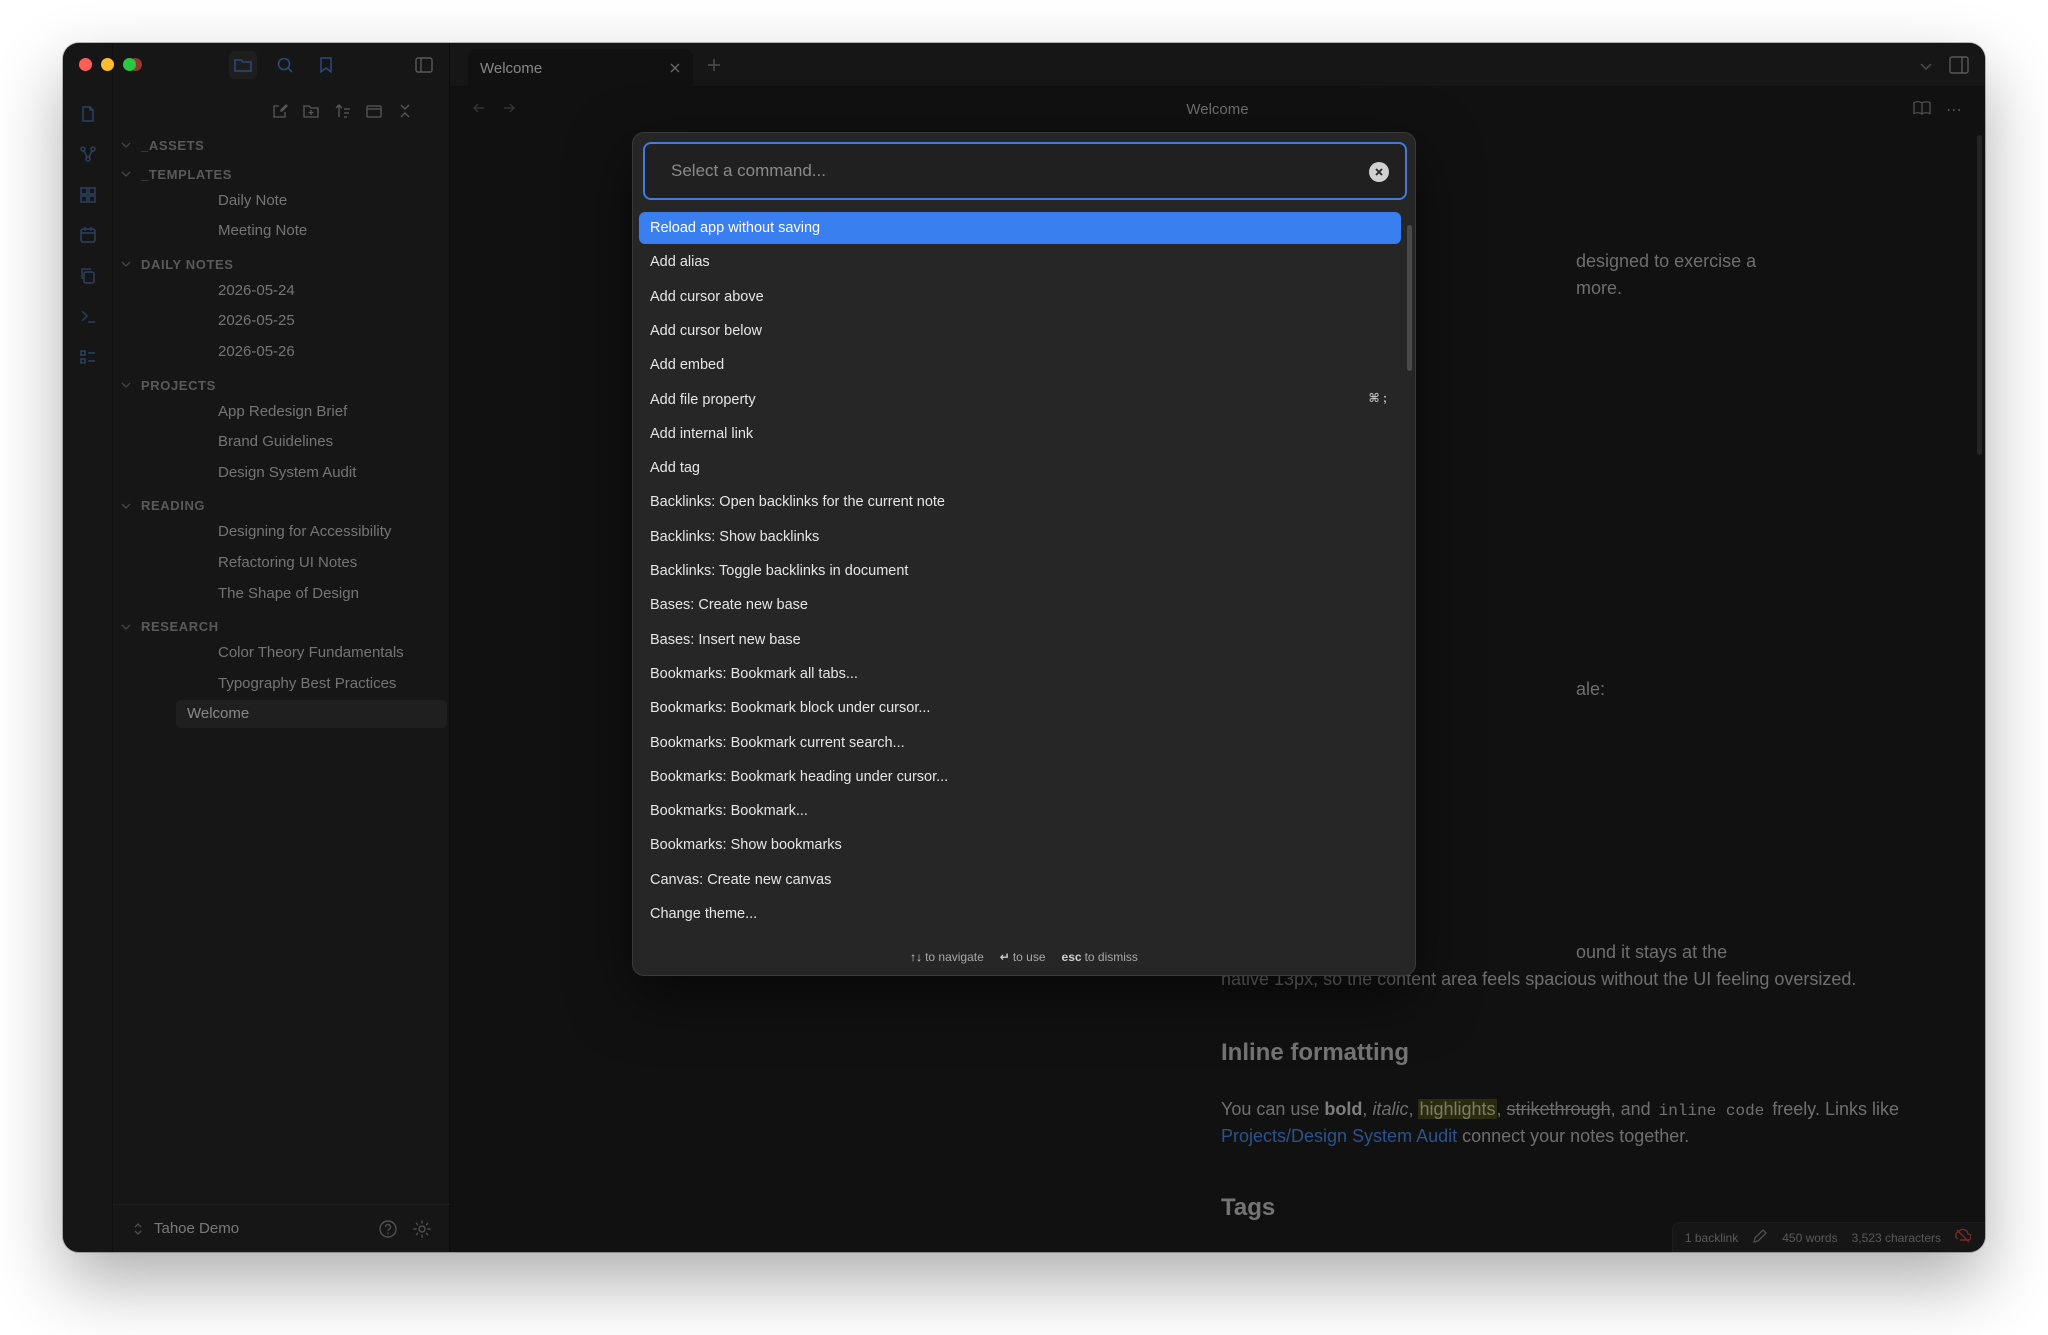  Describe the element at coordinates (916, 957) in the screenshot. I see `key-navigate: ↑↓` at that location.